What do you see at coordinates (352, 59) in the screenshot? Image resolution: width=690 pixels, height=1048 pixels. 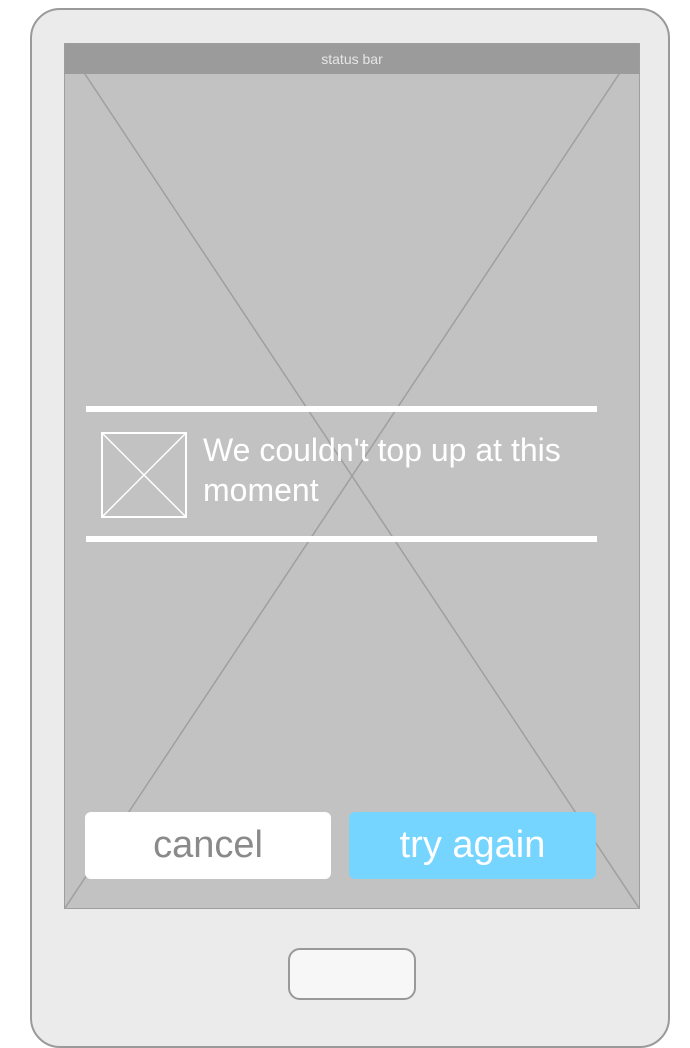 I see `status-bar: status bar` at bounding box center [352, 59].